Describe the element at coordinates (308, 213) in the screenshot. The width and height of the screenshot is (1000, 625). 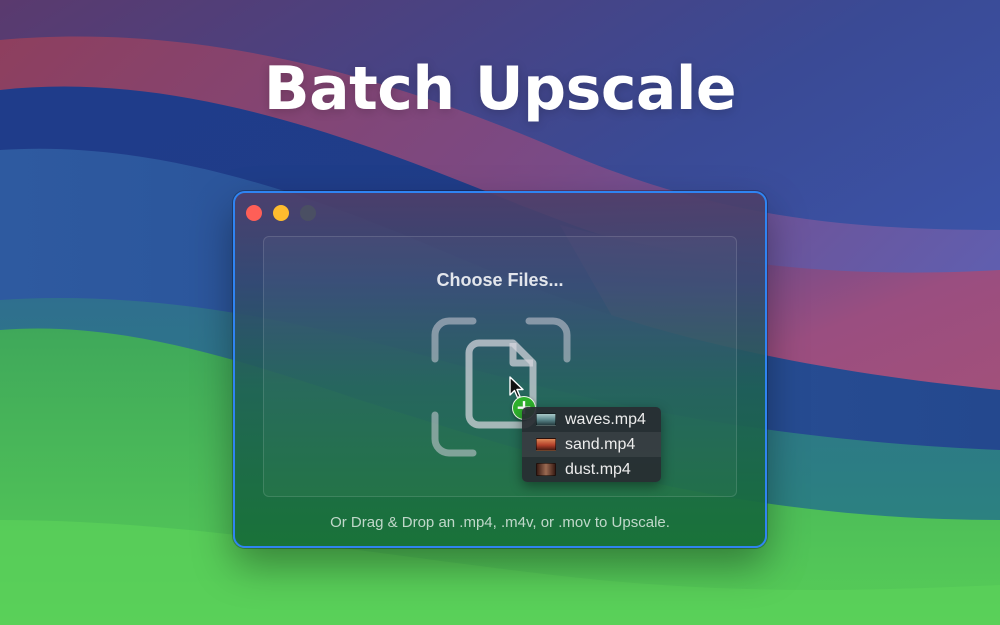
I see `zoom-icon` at that location.